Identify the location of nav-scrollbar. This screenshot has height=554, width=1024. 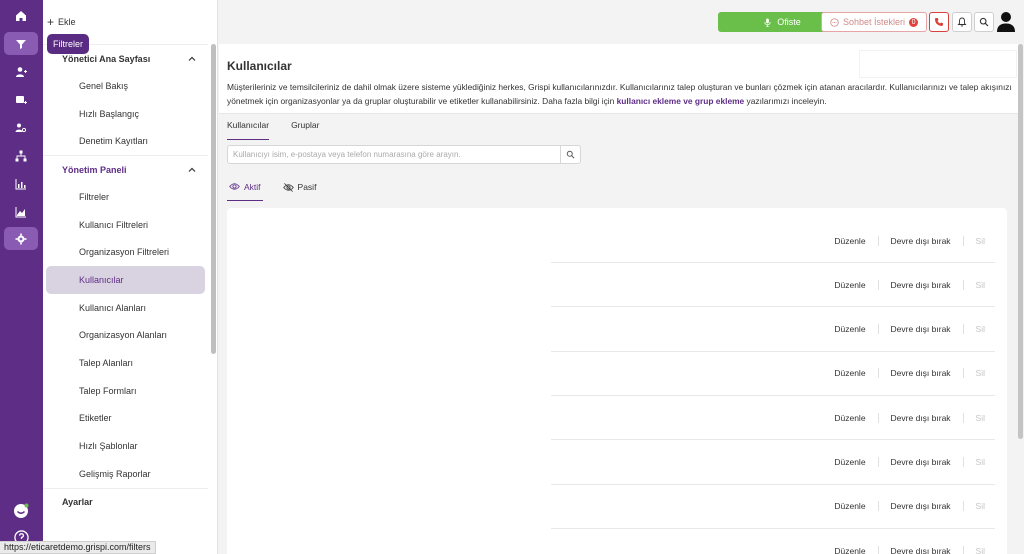
(213, 199).